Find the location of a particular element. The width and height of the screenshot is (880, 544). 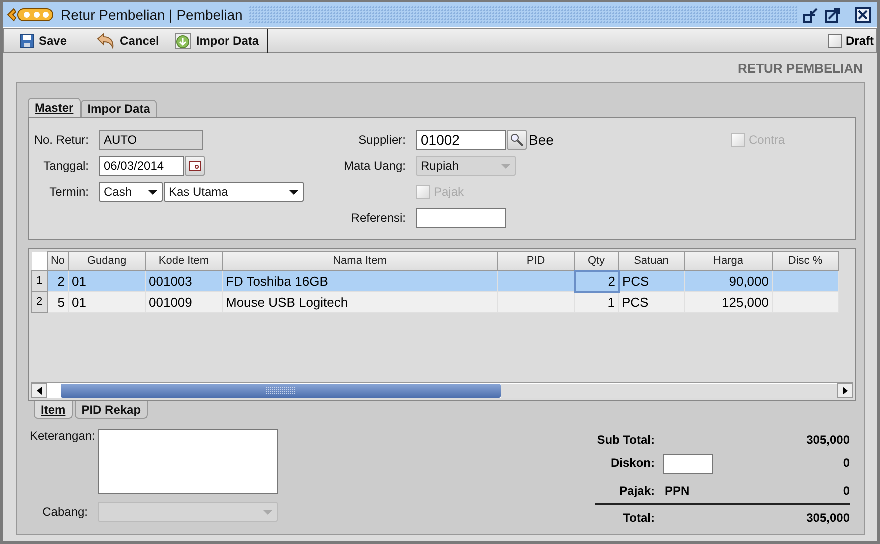

import-button: Impor Data is located at coordinates (217, 40).